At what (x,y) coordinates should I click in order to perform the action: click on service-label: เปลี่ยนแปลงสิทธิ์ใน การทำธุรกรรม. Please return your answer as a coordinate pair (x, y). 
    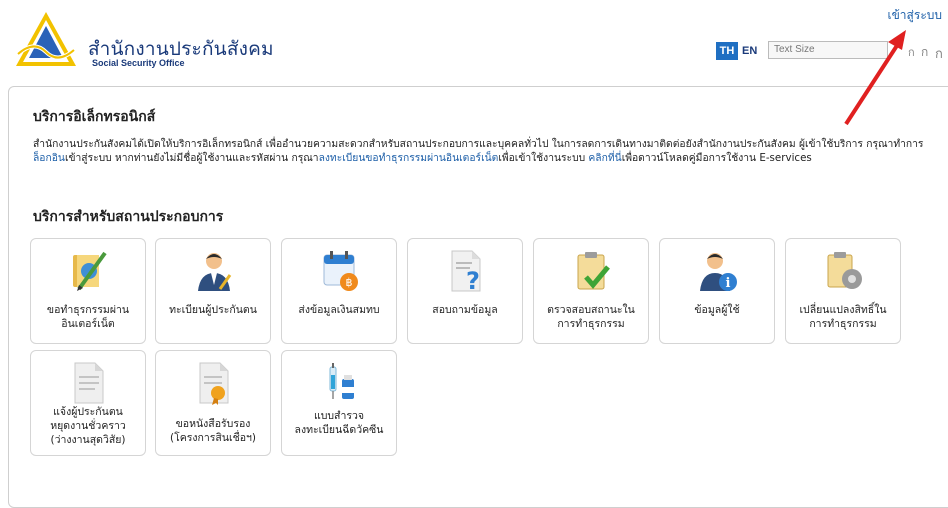
    Looking at the image, I should click on (843, 317).